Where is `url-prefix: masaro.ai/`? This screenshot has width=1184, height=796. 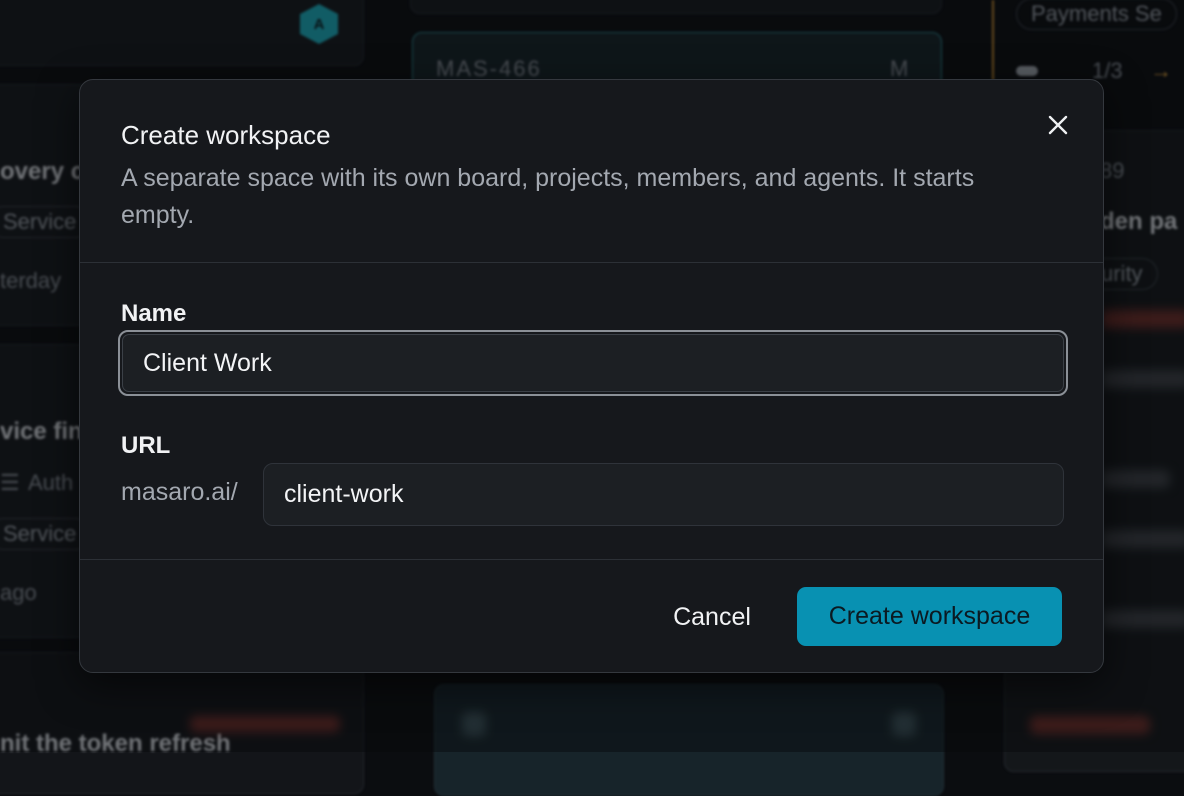
url-prefix: masaro.ai/ is located at coordinates (179, 492).